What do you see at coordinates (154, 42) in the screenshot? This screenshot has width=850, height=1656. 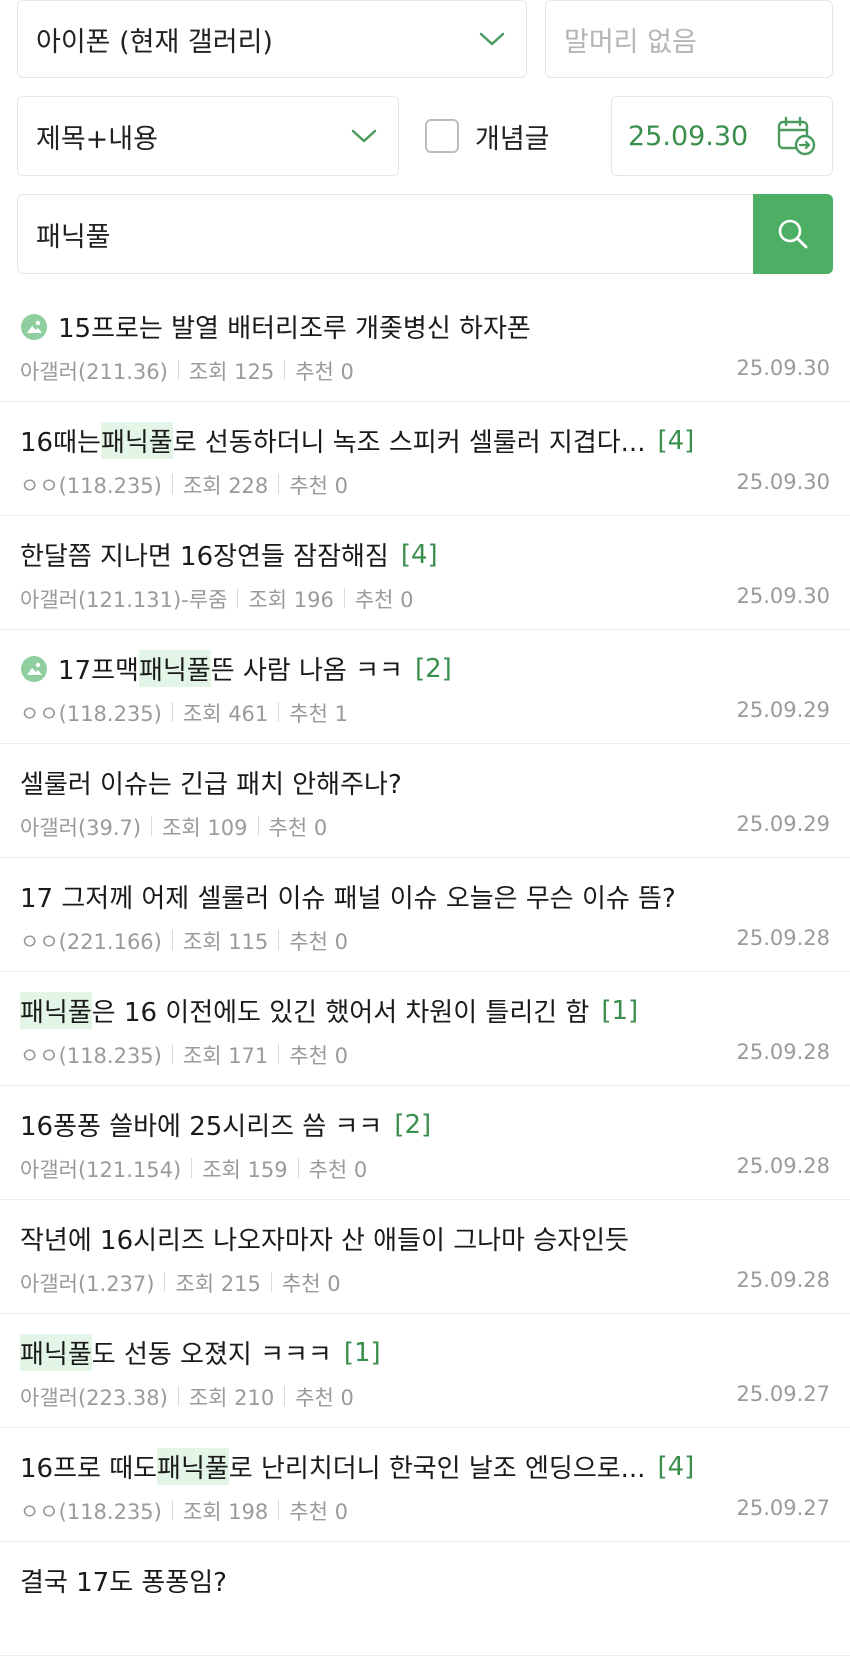 I see `gallery-select-label: 아이폰 (현재 갤러리)` at bounding box center [154, 42].